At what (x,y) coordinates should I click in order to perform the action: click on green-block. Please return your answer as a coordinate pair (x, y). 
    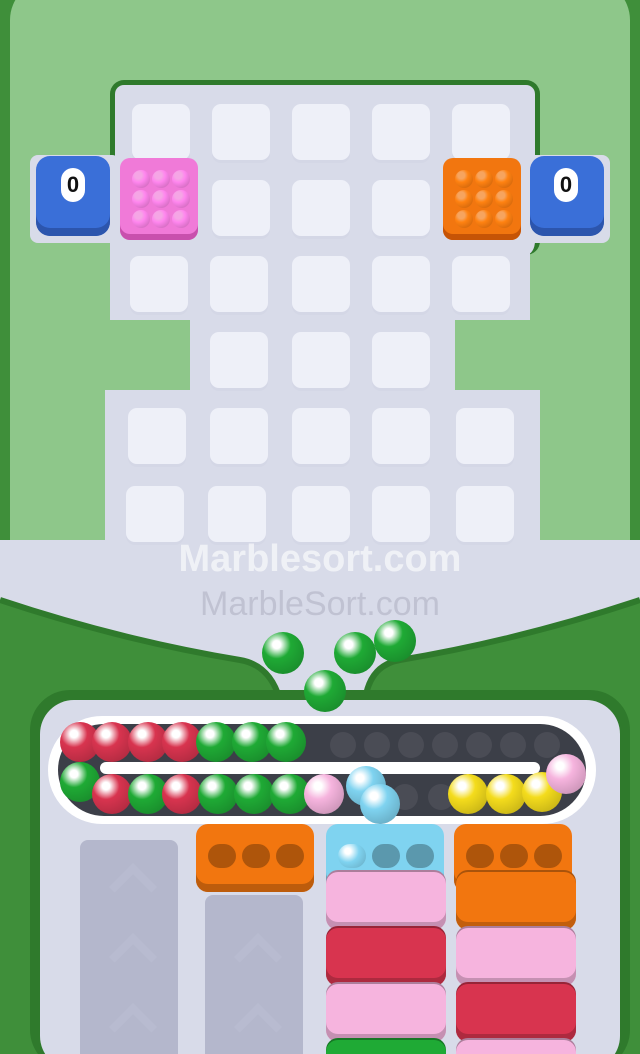
    Looking at the image, I should click on (386, 1047).